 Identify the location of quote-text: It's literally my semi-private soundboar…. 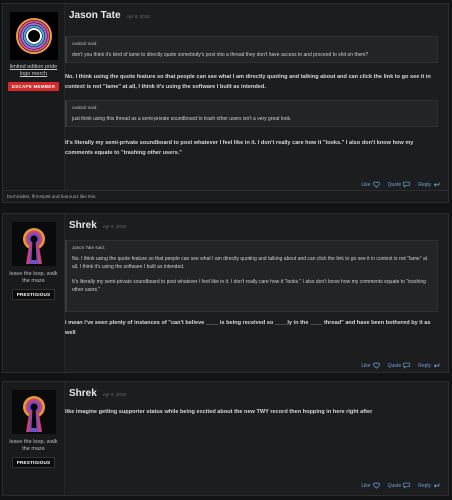
(249, 286).